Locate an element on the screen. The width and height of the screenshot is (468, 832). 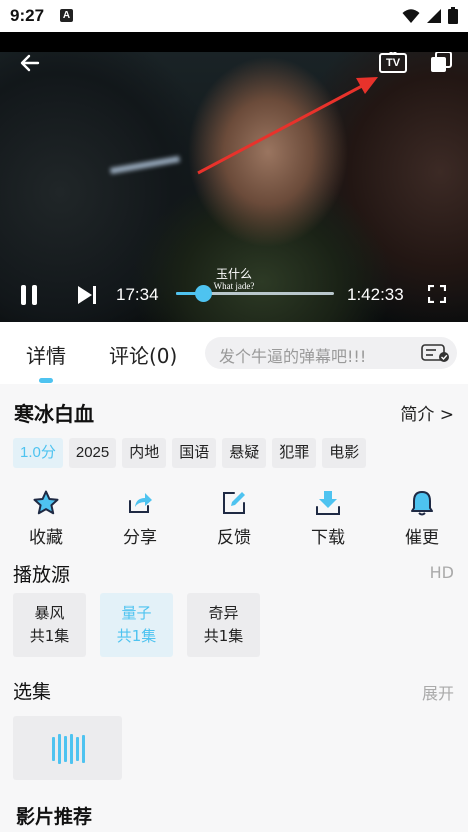
playing-bars-icon is located at coordinates (68, 749).